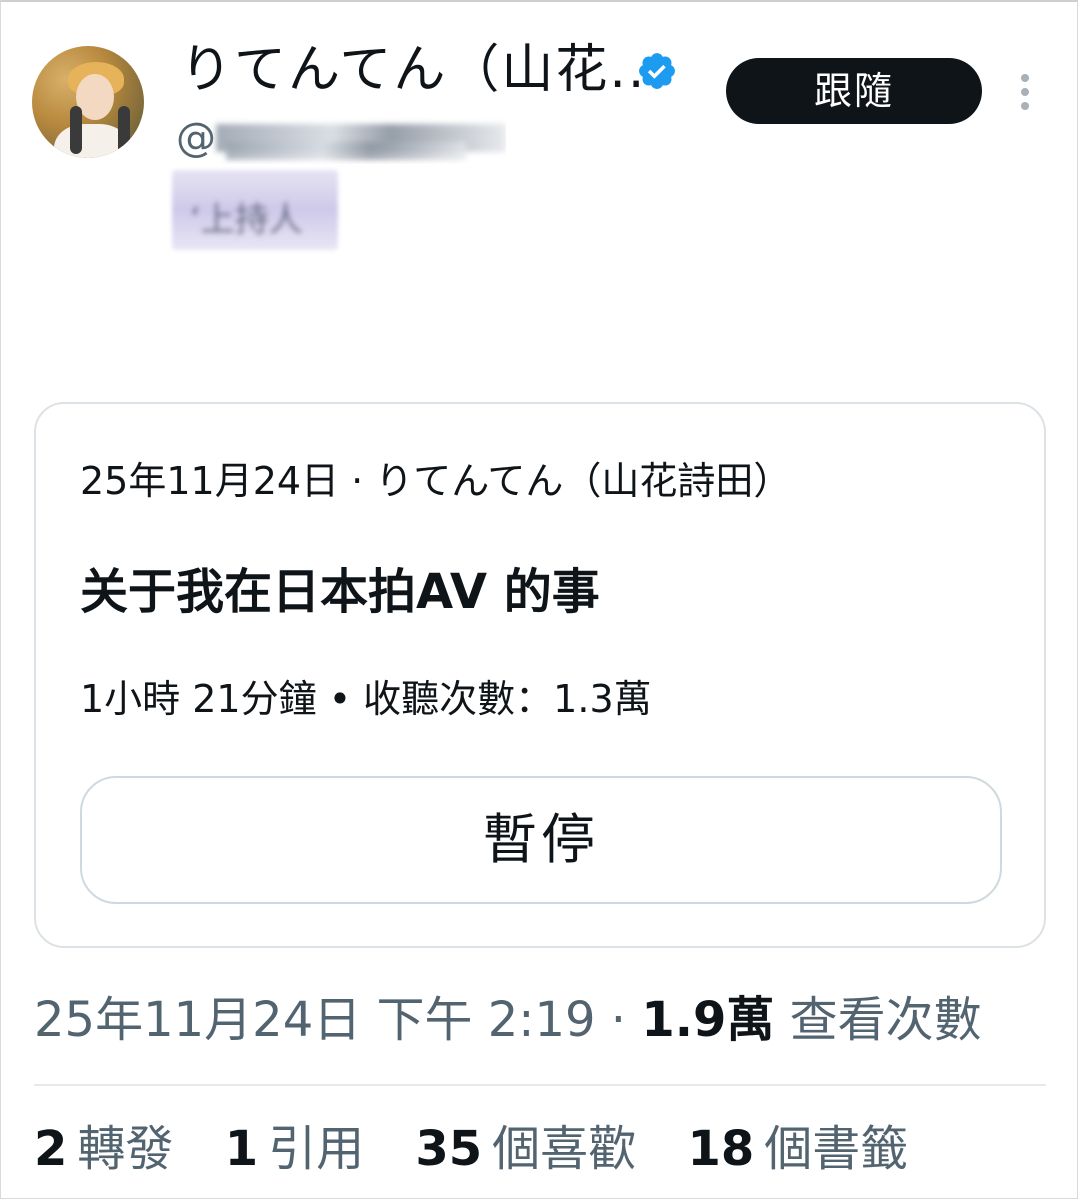 Image resolution: width=1080 pixels, height=1201 pixels. Describe the element at coordinates (878, 1020) in the screenshot. I see `views-label: 查看次數` at that location.